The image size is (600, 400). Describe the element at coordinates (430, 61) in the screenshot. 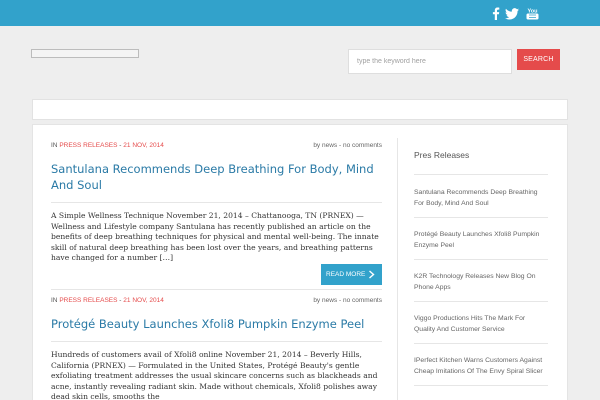

I see `search-input` at that location.